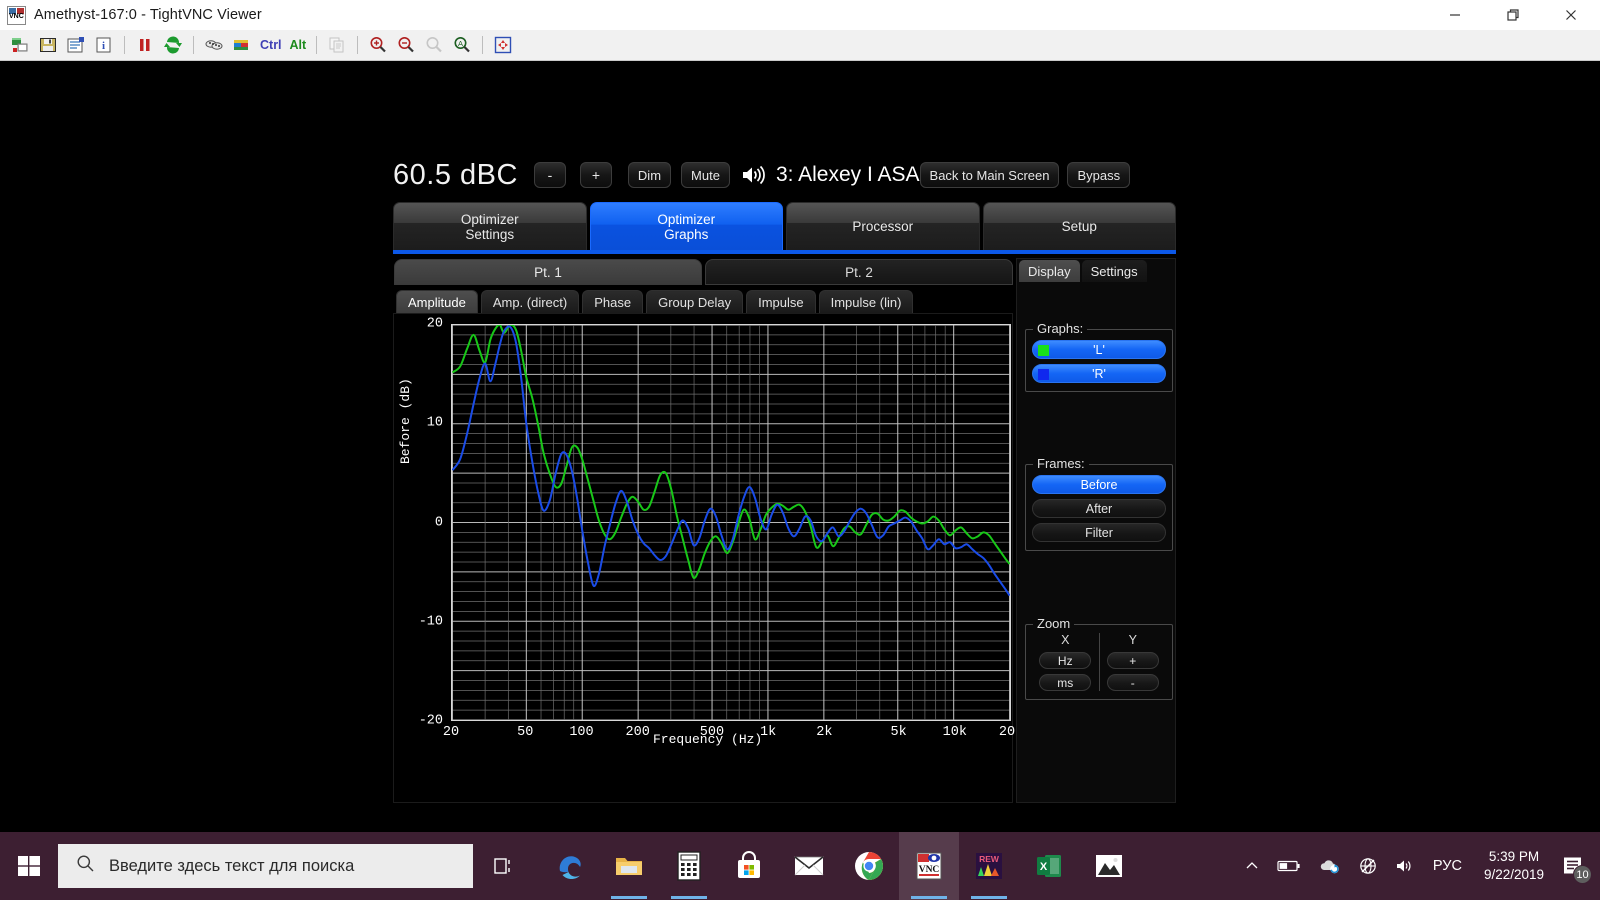  I want to click on bypass-button: Bypass, so click(1099, 175).